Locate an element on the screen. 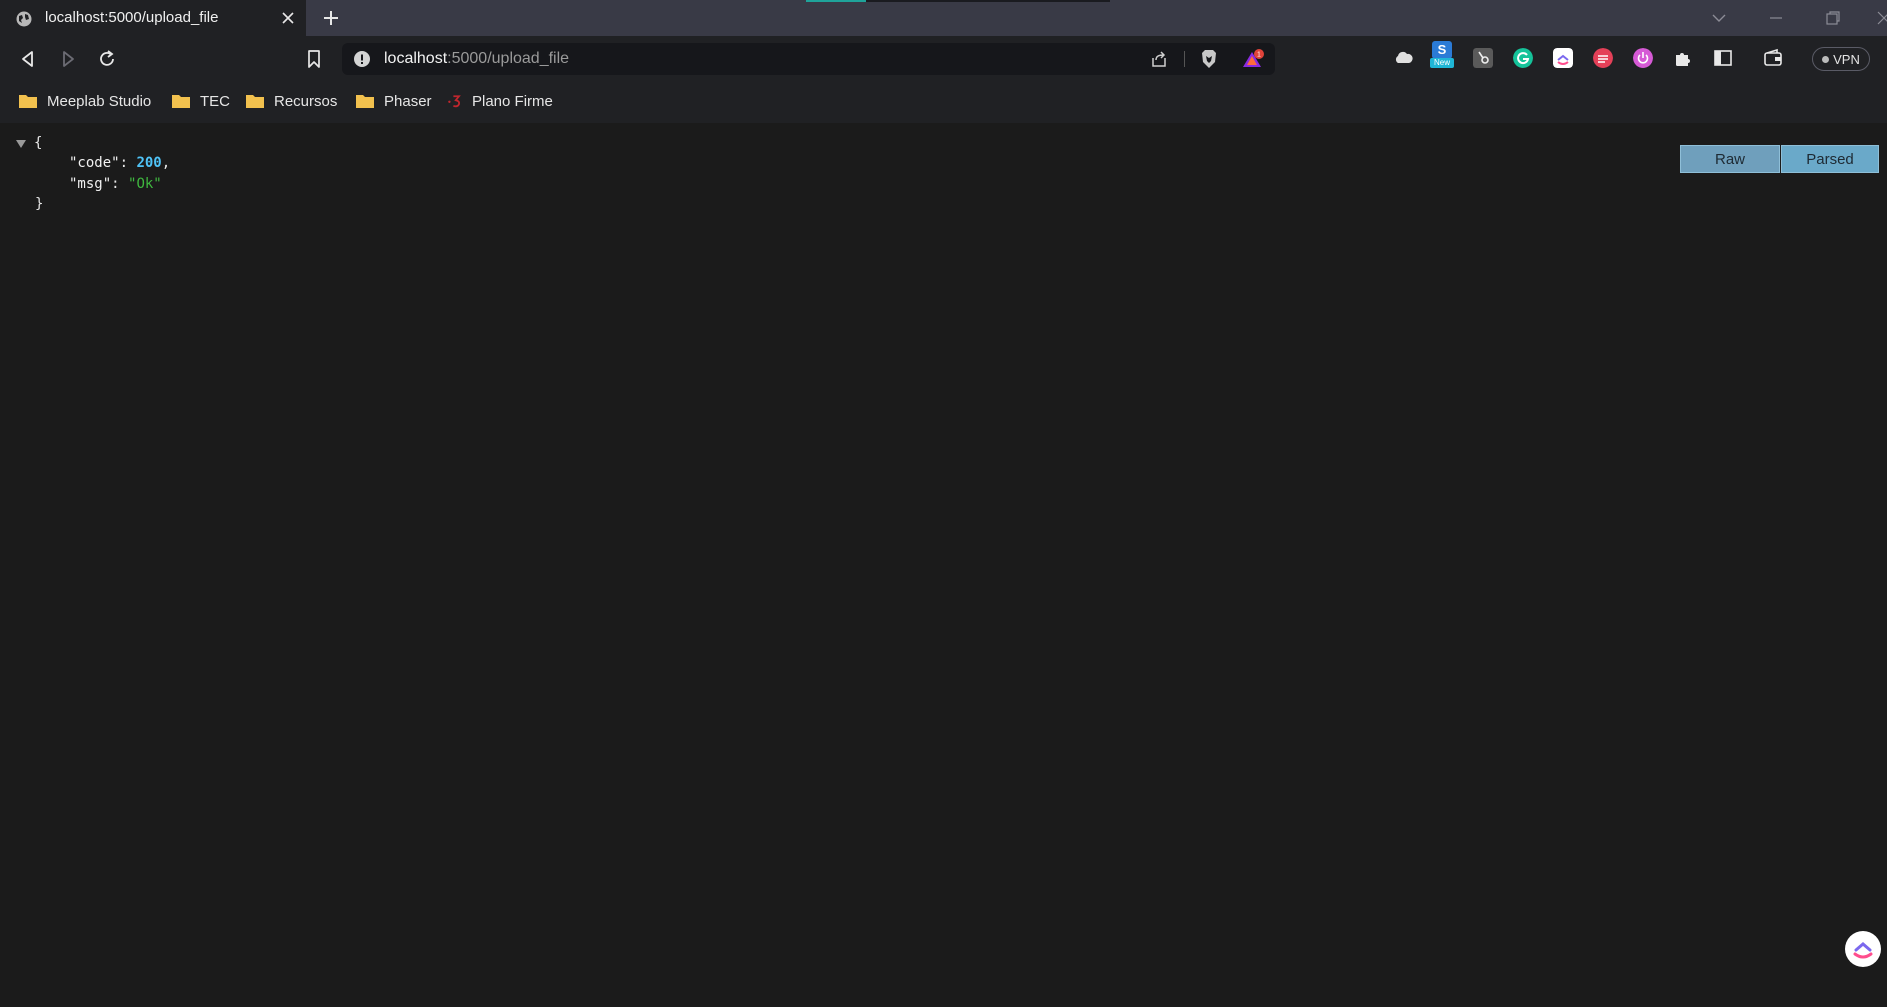 The image size is (1887, 1007). bookmark-phaser: Phaser is located at coordinates (393, 101).